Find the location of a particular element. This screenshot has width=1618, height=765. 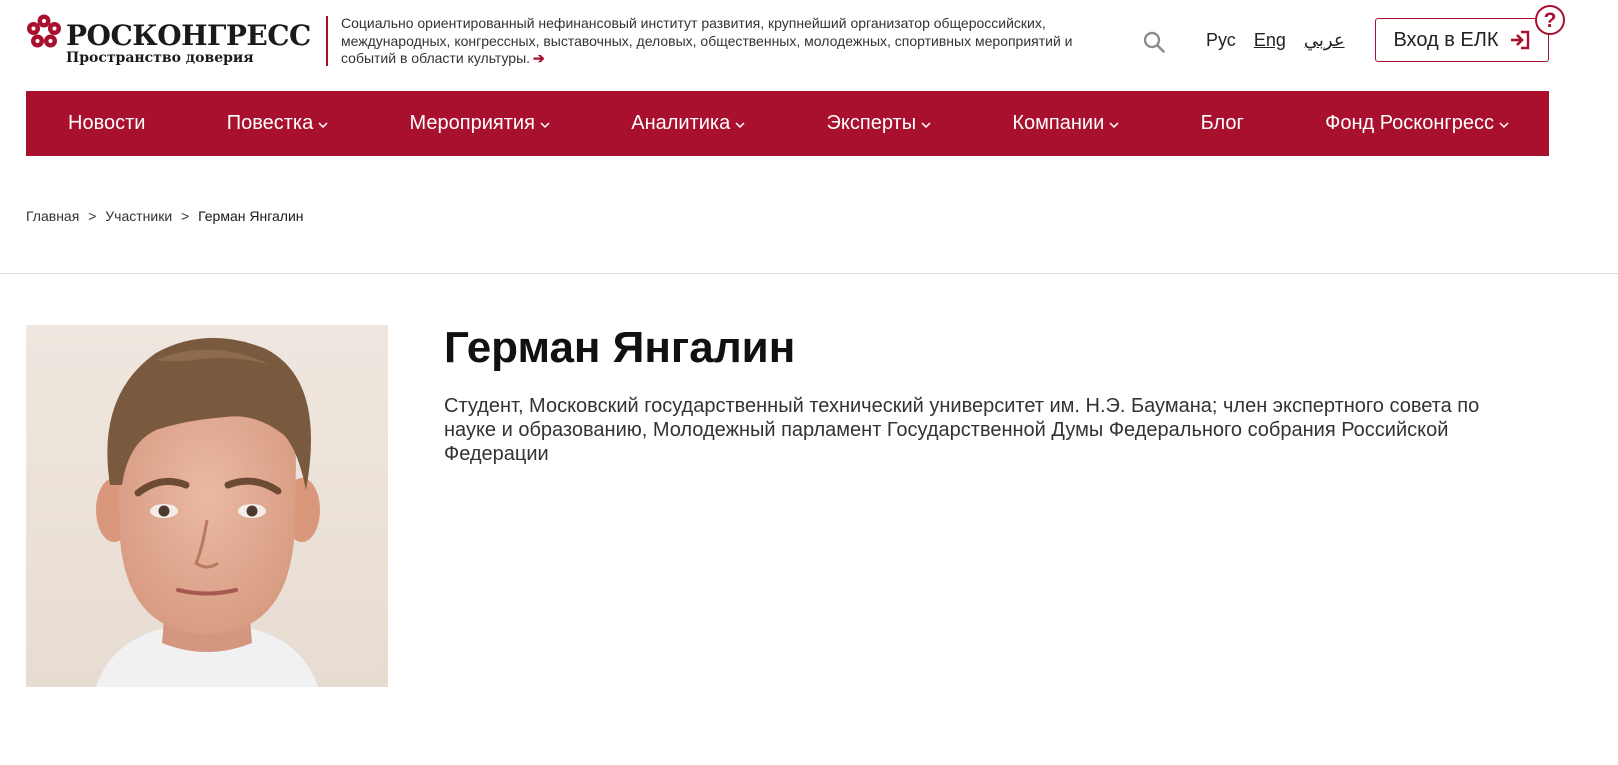

login-button: Вход в ЕЛК is located at coordinates (1462, 40).